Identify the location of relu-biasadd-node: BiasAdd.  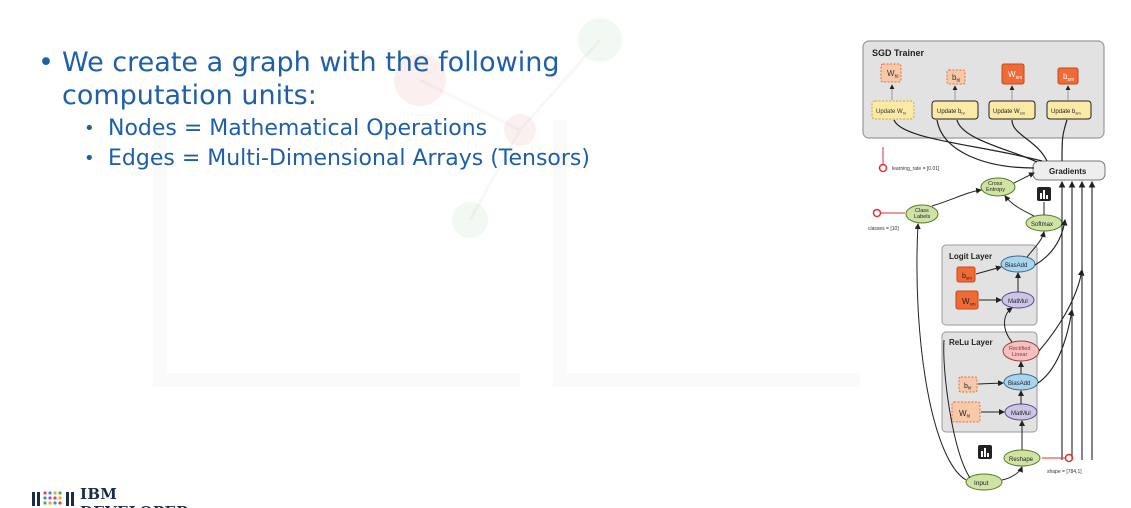
(1021, 382).